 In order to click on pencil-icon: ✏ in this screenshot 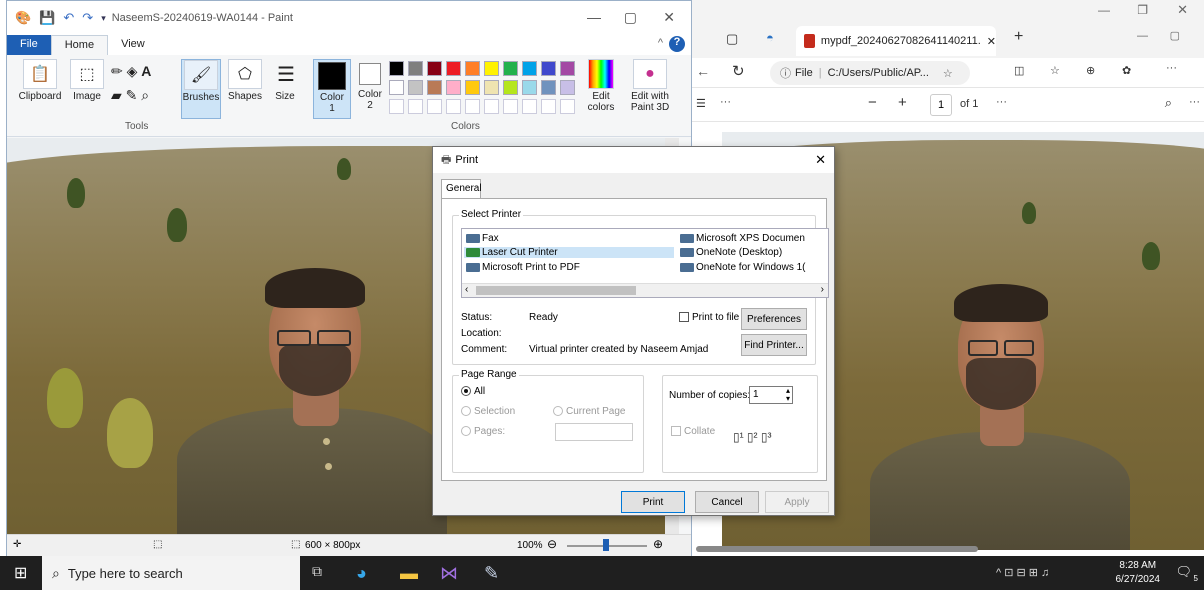, I will do `click(117, 71)`.